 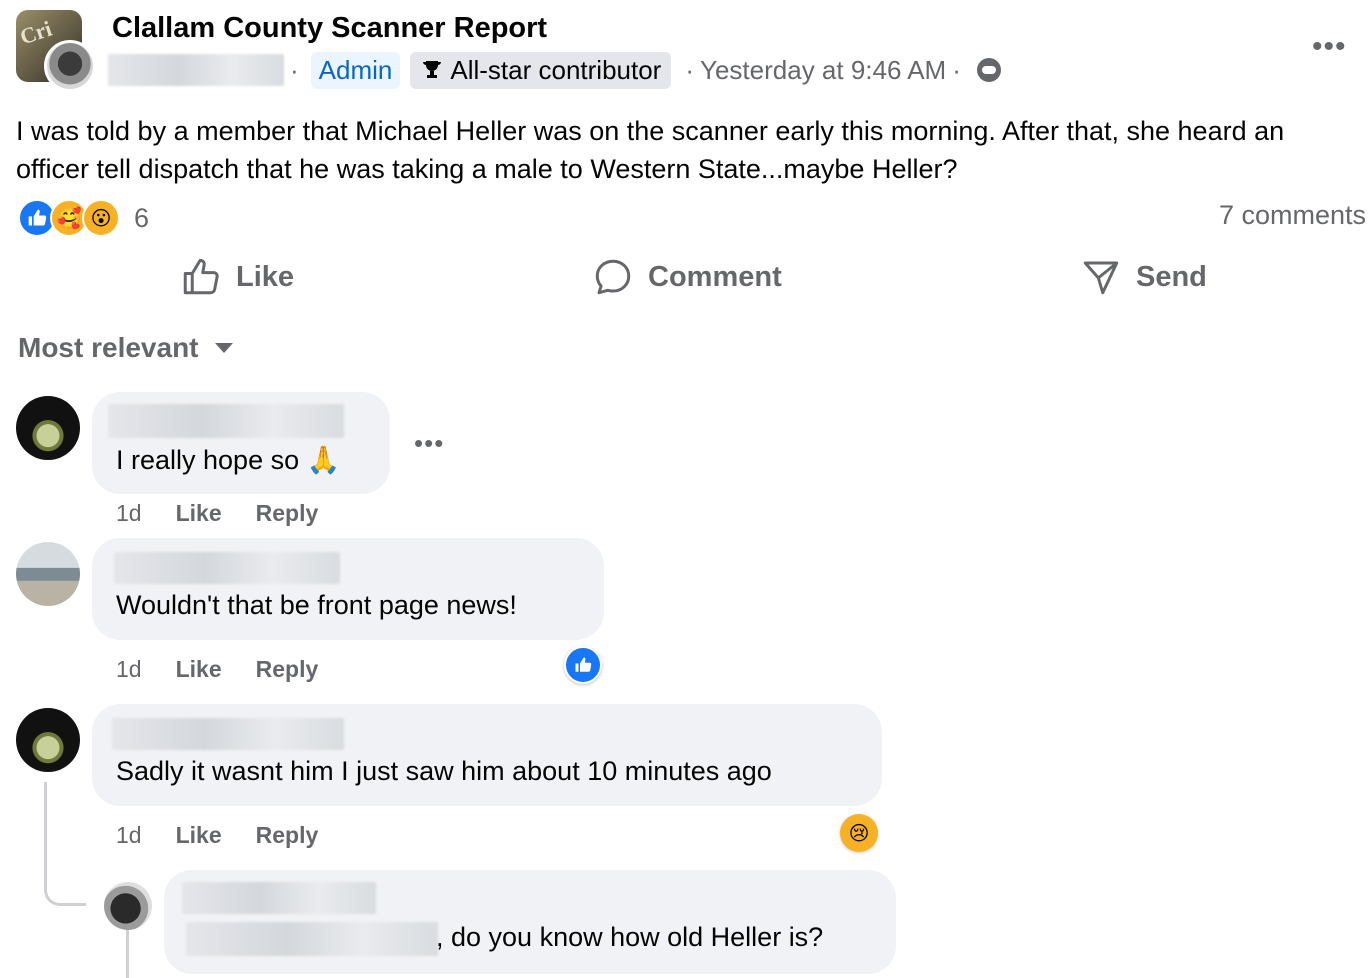 What do you see at coordinates (988, 70) in the screenshot?
I see `privacy-icon` at bounding box center [988, 70].